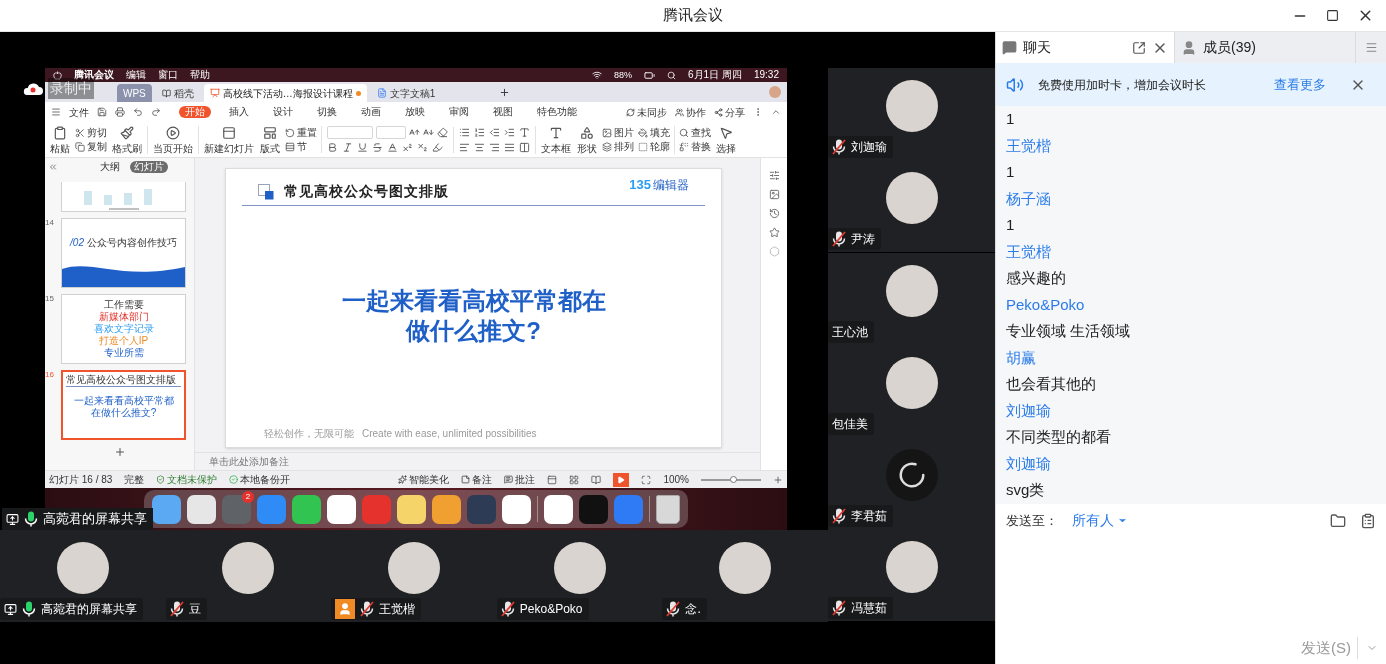  Describe the element at coordinates (459, 112) in the screenshot. I see `ribbon-tab: 审阅` at that location.